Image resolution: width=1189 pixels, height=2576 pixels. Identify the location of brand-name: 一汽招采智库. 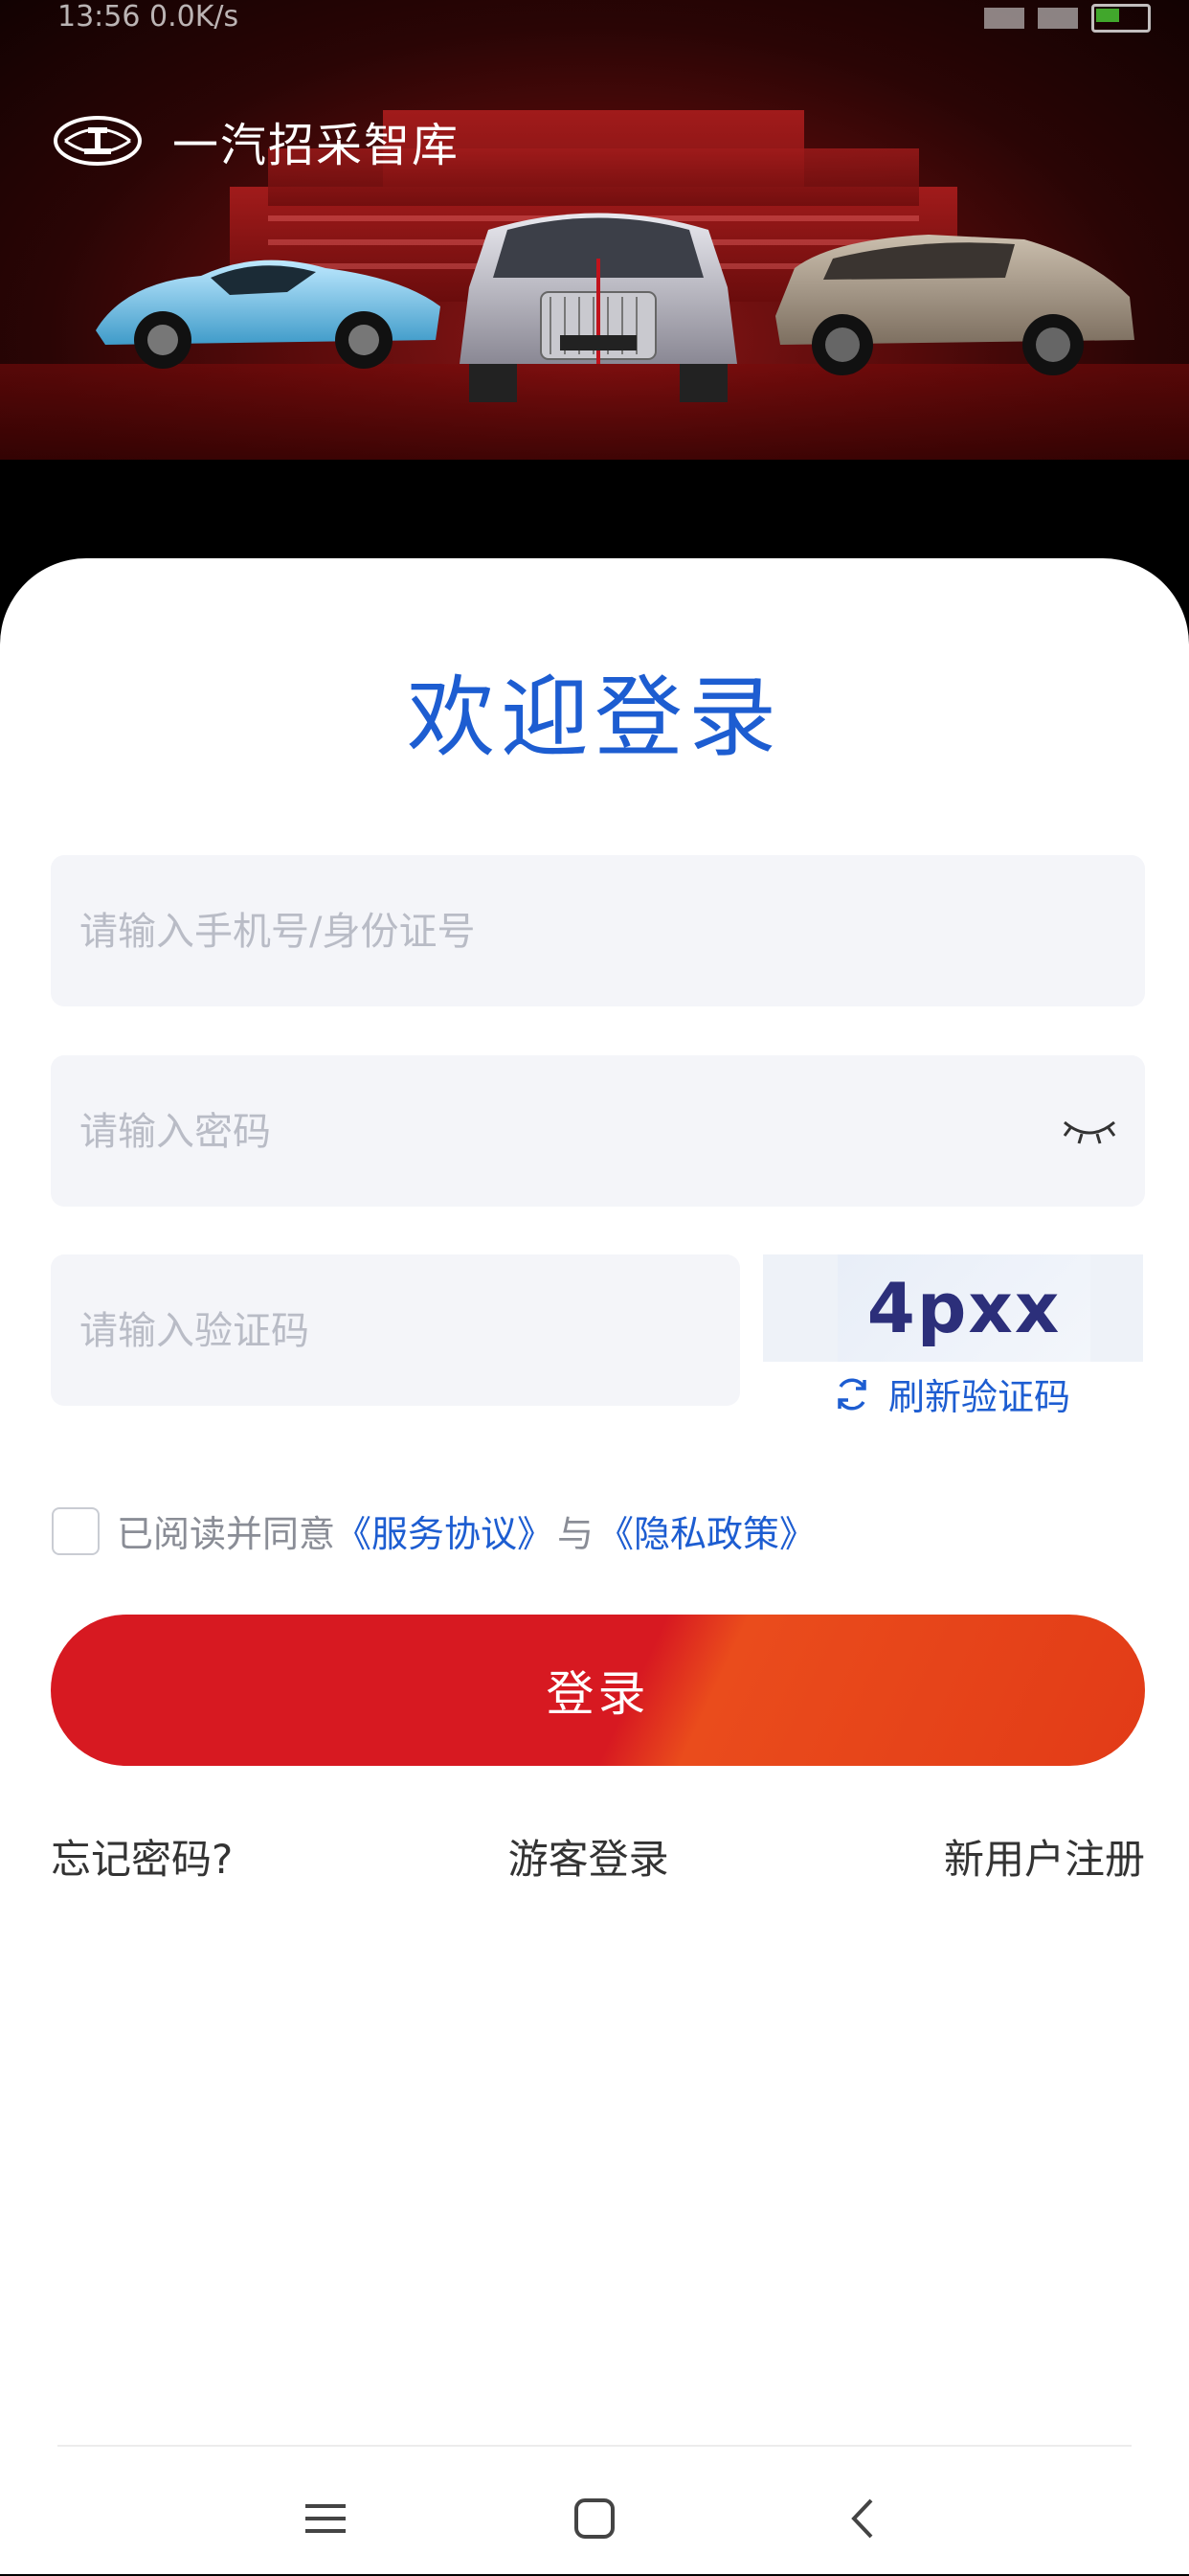
(316, 145).